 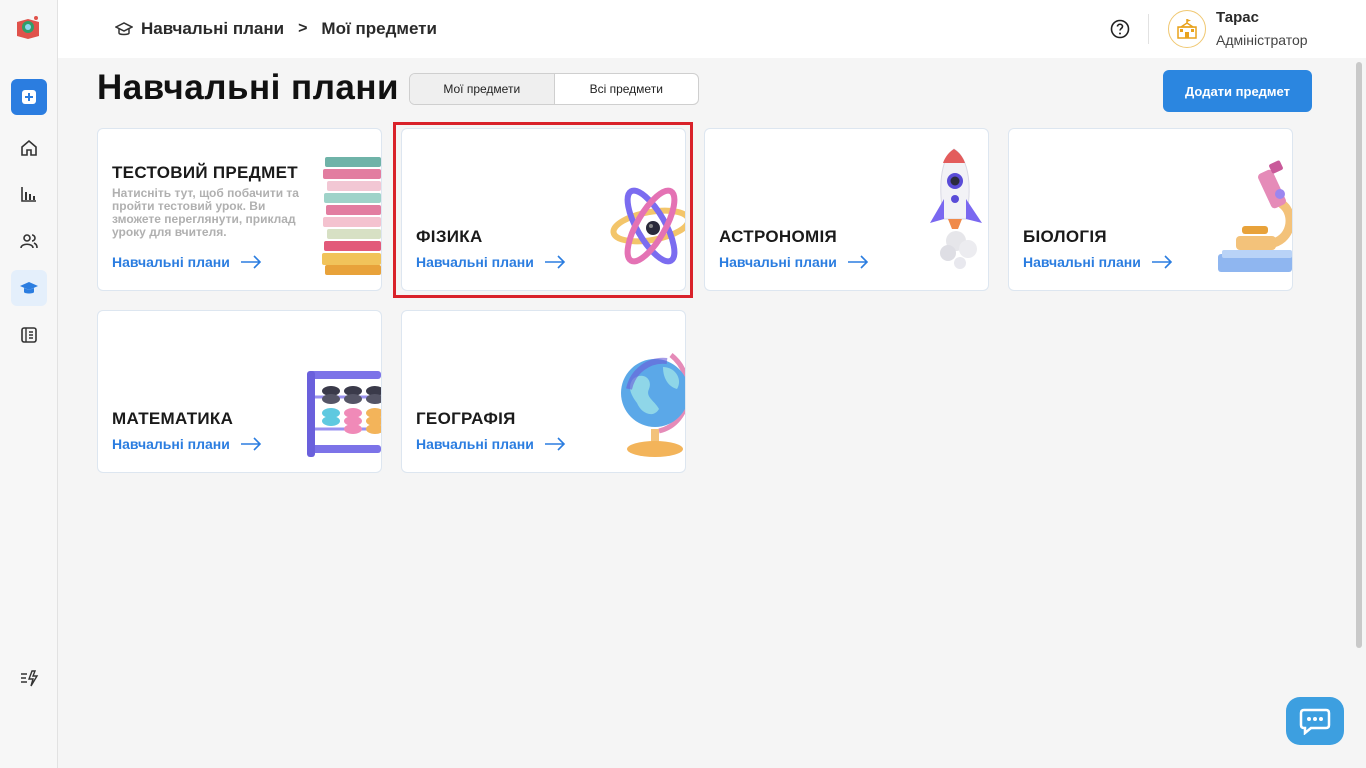 I want to click on header-divider, so click(x=1148, y=29).